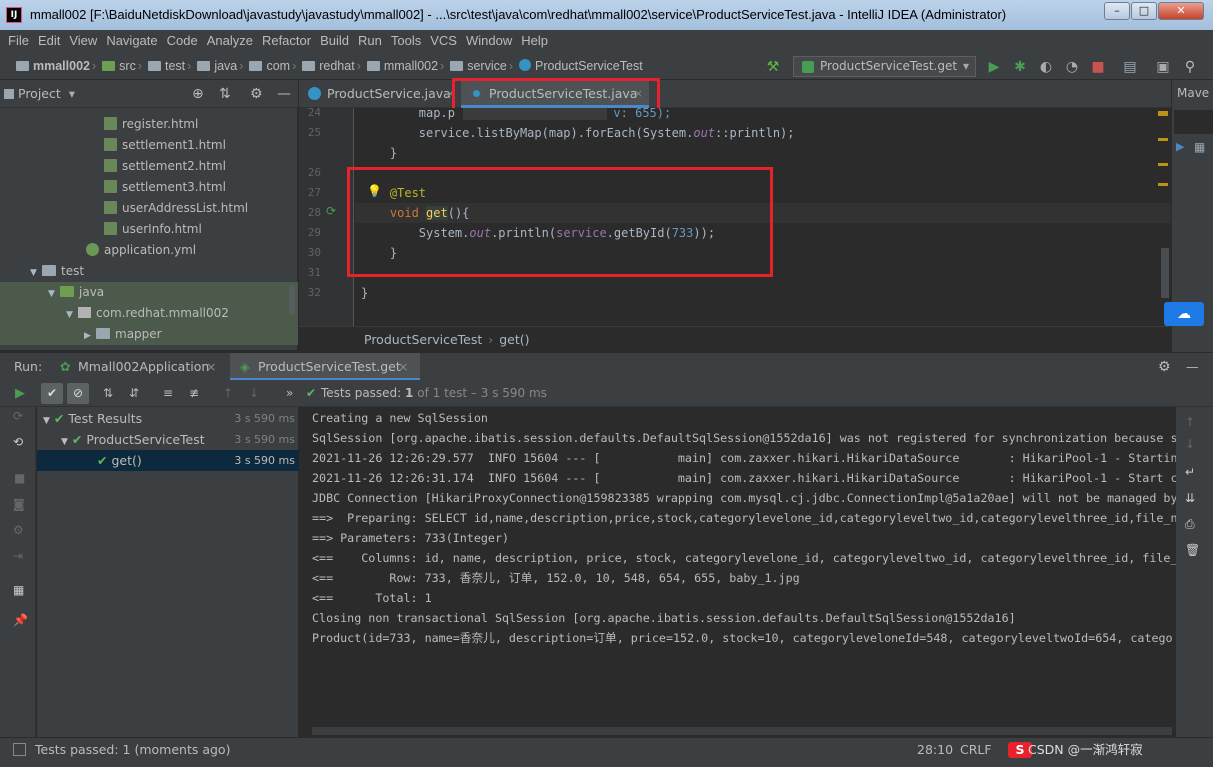  What do you see at coordinates (1190, 524) in the screenshot?
I see `print-icon: ⎙` at bounding box center [1190, 524].